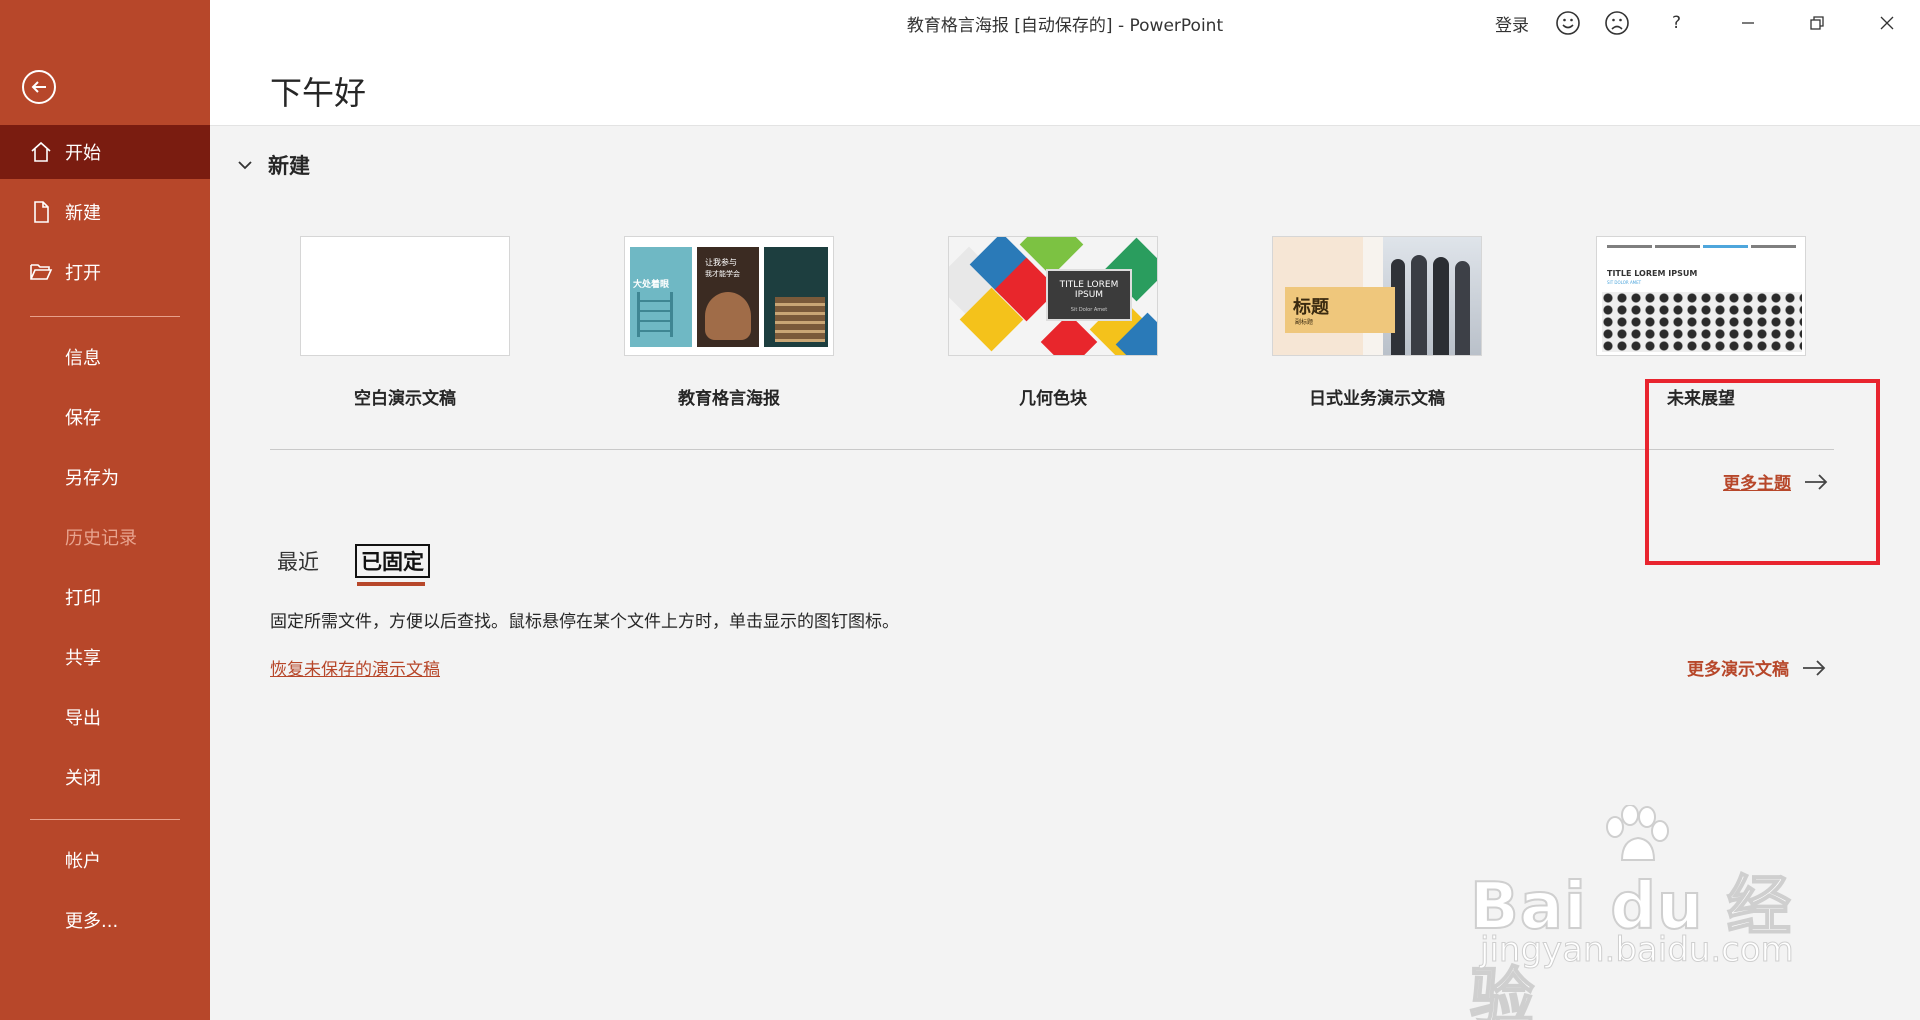  I want to click on back-arrow-icon, so click(38, 87).